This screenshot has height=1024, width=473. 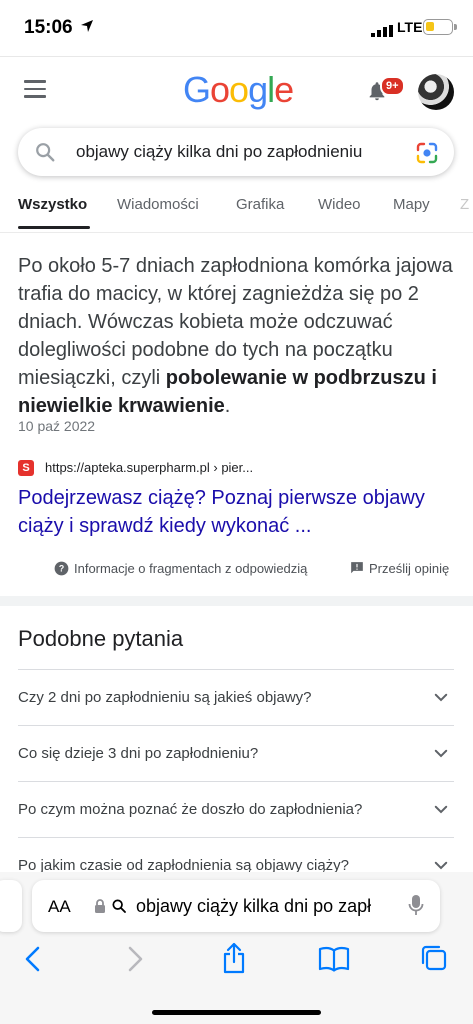 I want to click on feedback-icon, so click(x=357, y=568).